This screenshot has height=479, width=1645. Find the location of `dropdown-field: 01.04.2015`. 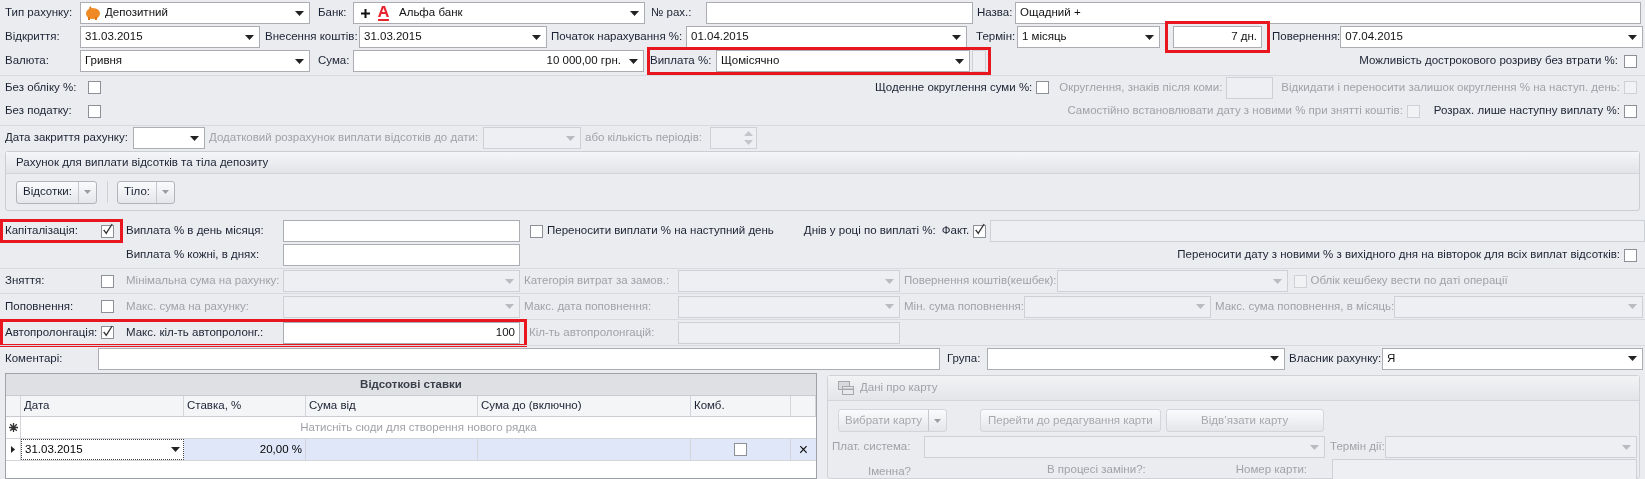

dropdown-field: 01.04.2015 is located at coordinates (826, 37).